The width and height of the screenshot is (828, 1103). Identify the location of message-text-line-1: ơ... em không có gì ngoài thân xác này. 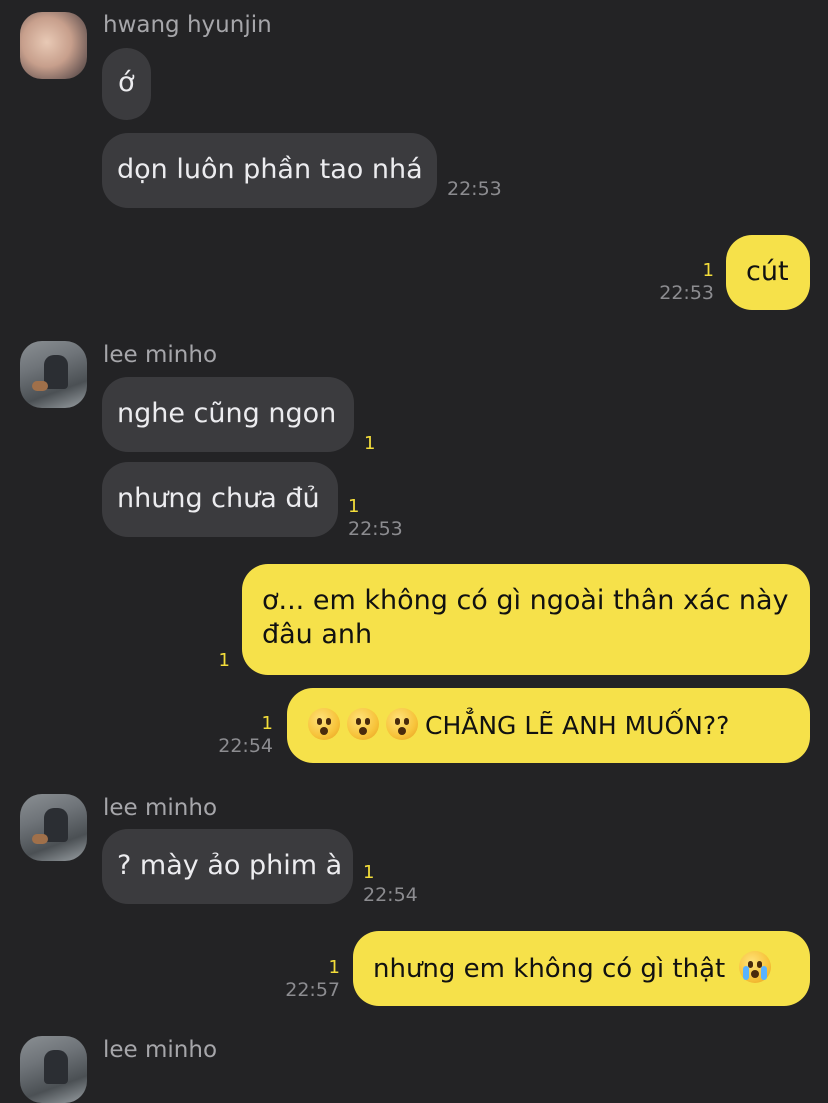
(525, 600).